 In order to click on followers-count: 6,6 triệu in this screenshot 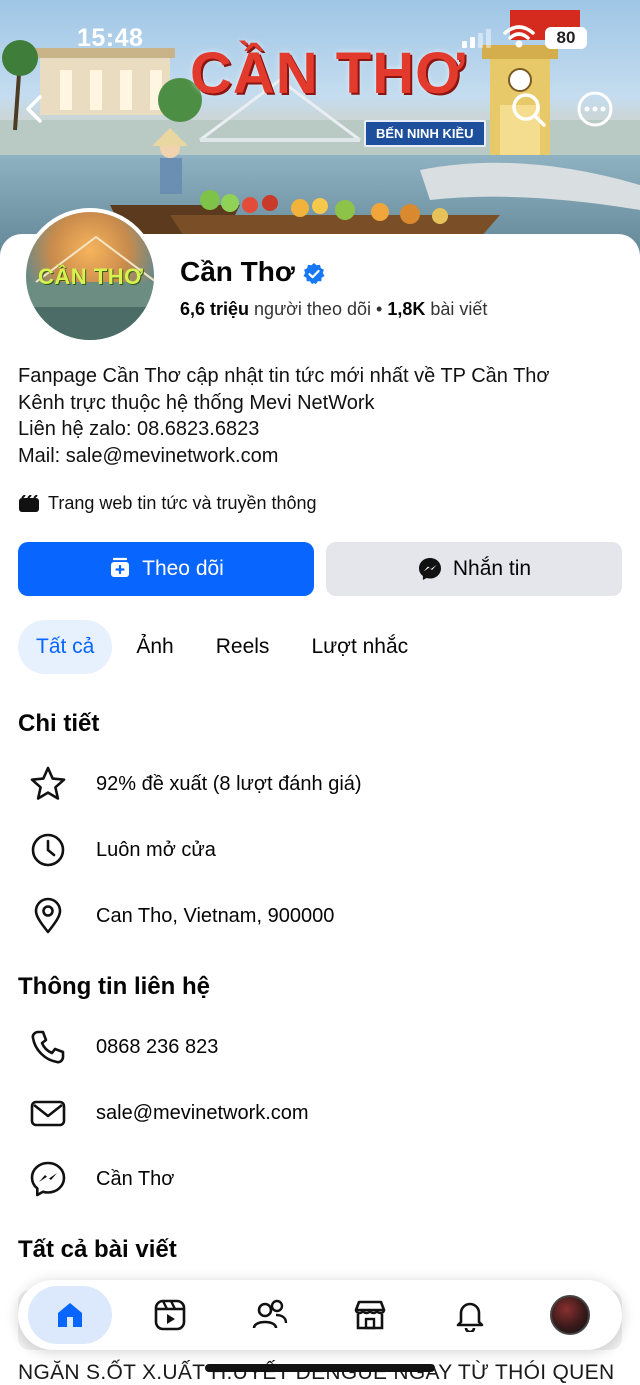, I will do `click(215, 309)`.